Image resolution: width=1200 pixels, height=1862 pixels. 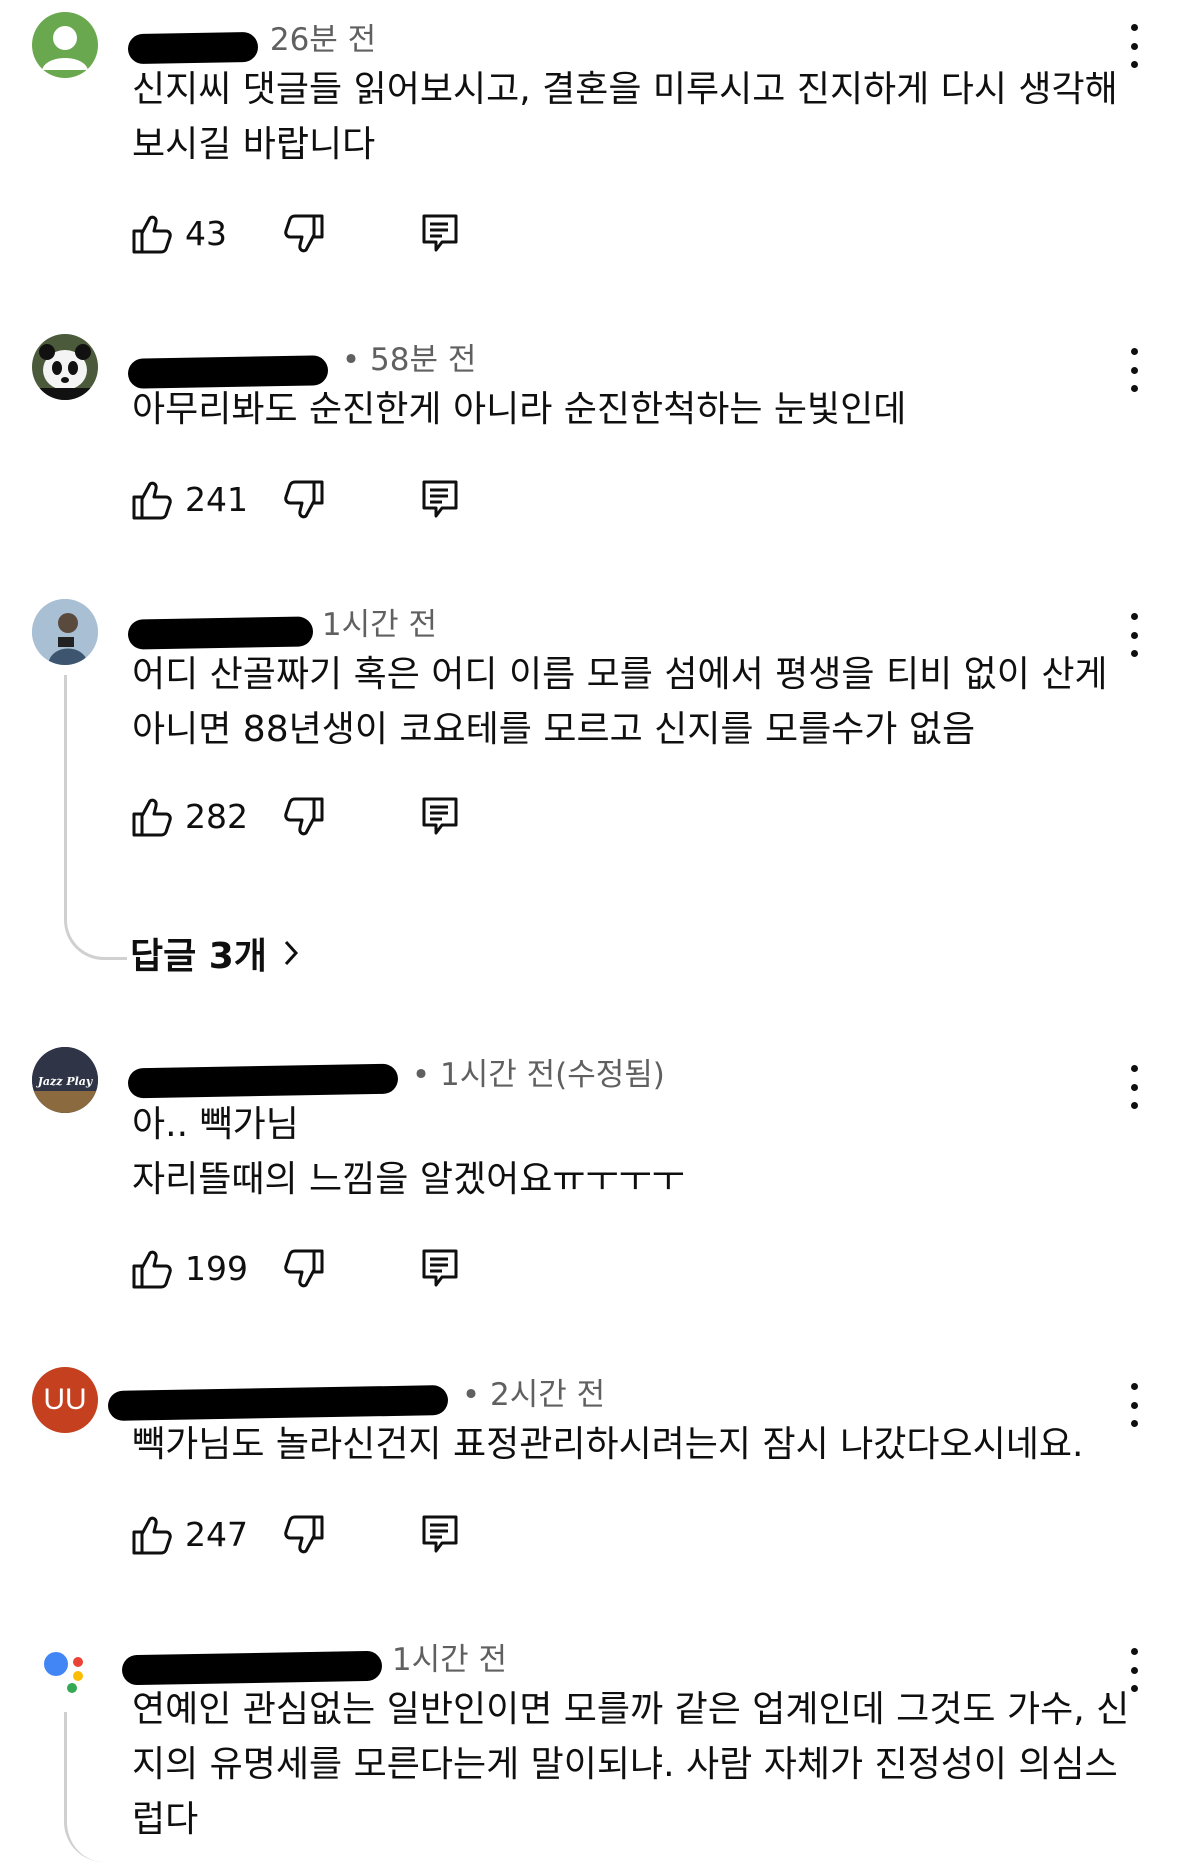 What do you see at coordinates (423, 360) in the screenshot?
I see `comment-time: 58분 전` at bounding box center [423, 360].